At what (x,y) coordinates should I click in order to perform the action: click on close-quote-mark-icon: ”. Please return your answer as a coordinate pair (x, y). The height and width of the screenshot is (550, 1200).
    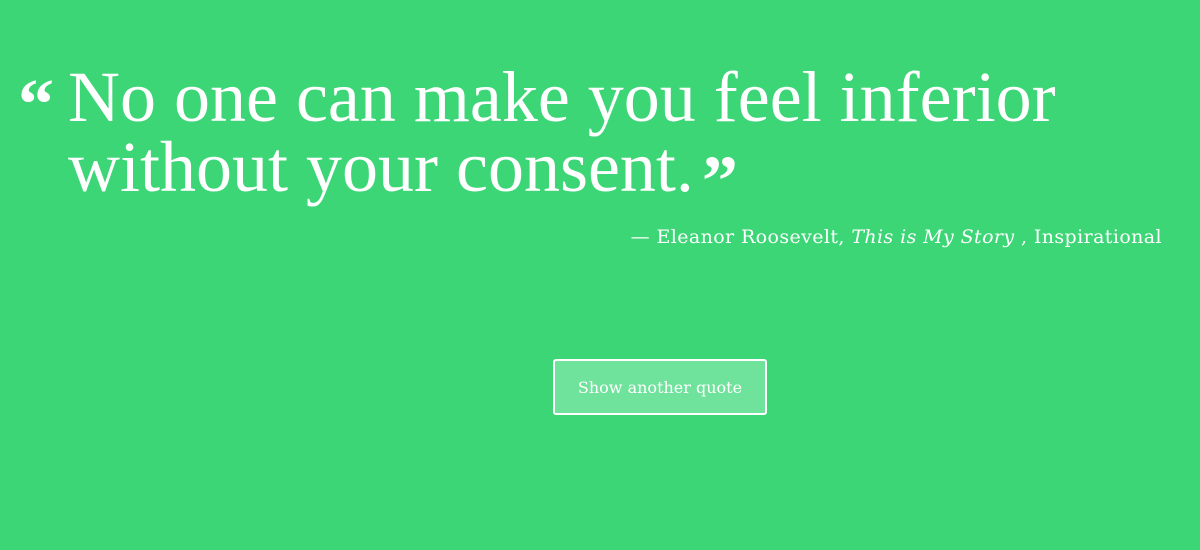
    Looking at the image, I should click on (719, 181).